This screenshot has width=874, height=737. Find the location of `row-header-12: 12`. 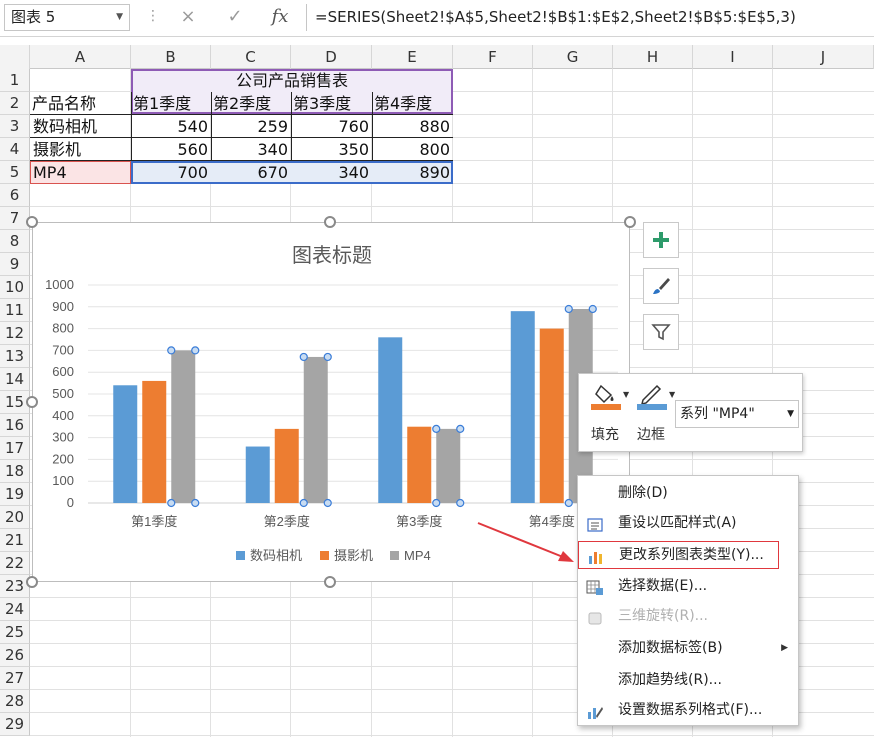

row-header-12: 12 is located at coordinates (15, 333).